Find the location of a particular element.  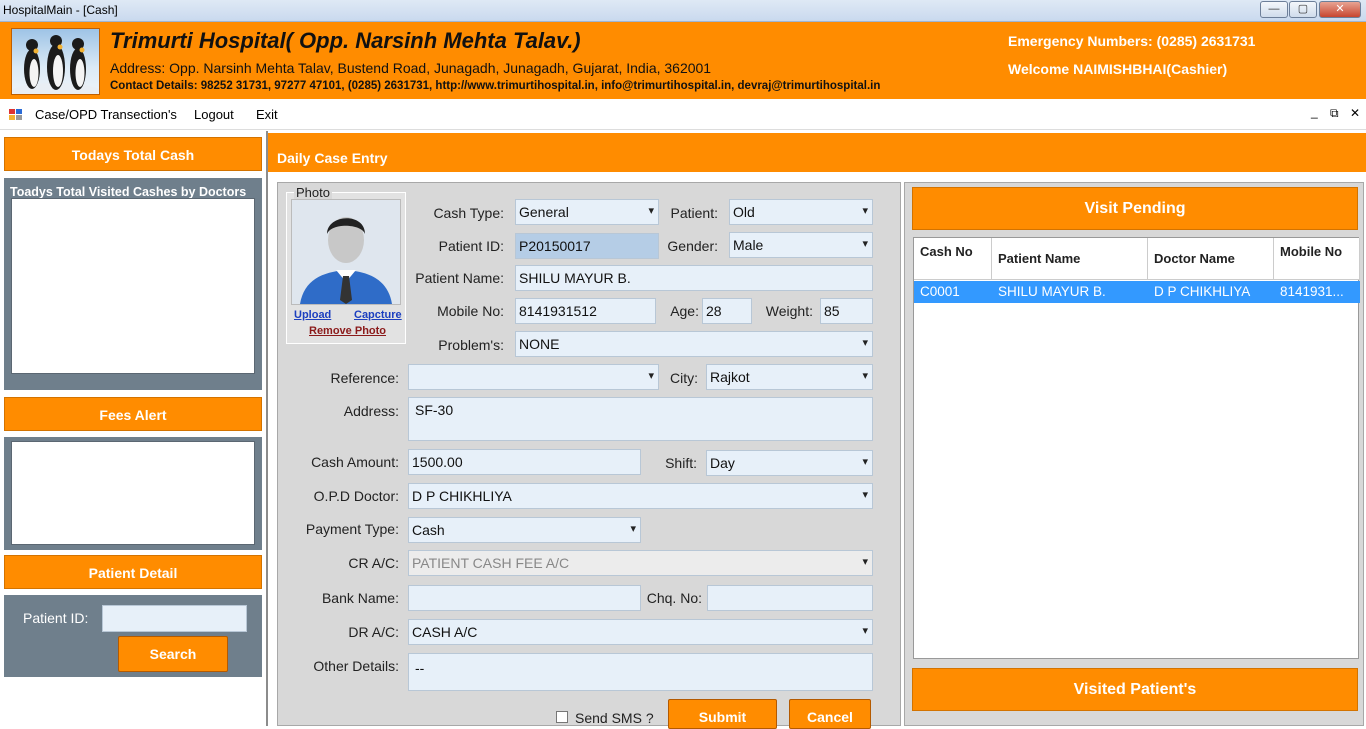

patient-photo is located at coordinates (346, 252).